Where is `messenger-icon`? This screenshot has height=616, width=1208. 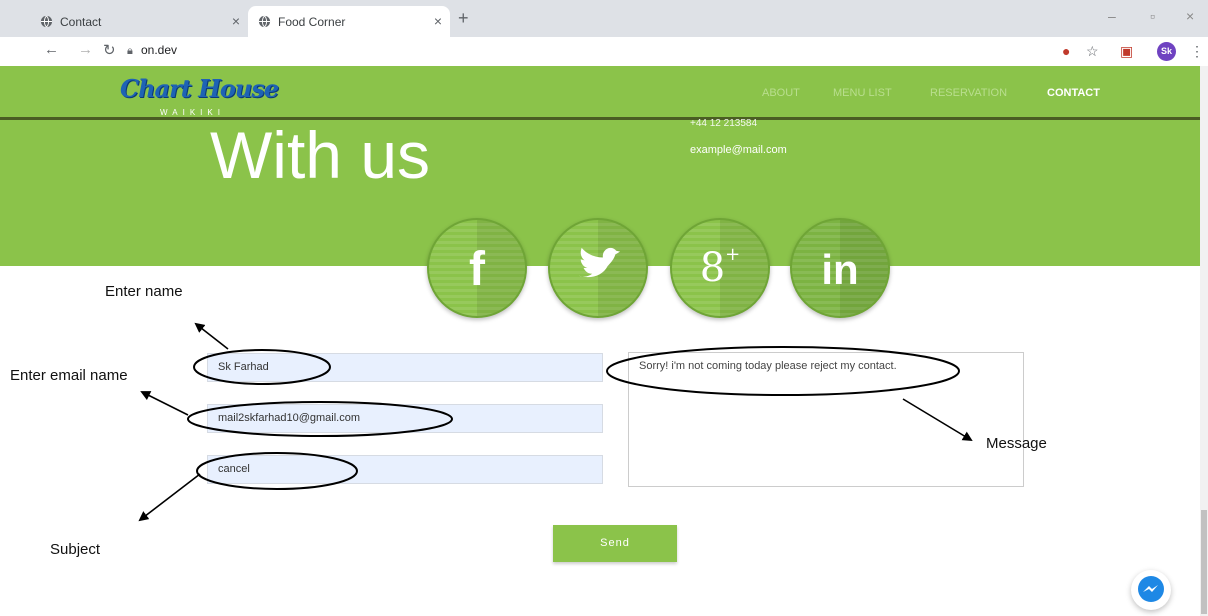
messenger-icon is located at coordinates (1151, 589).